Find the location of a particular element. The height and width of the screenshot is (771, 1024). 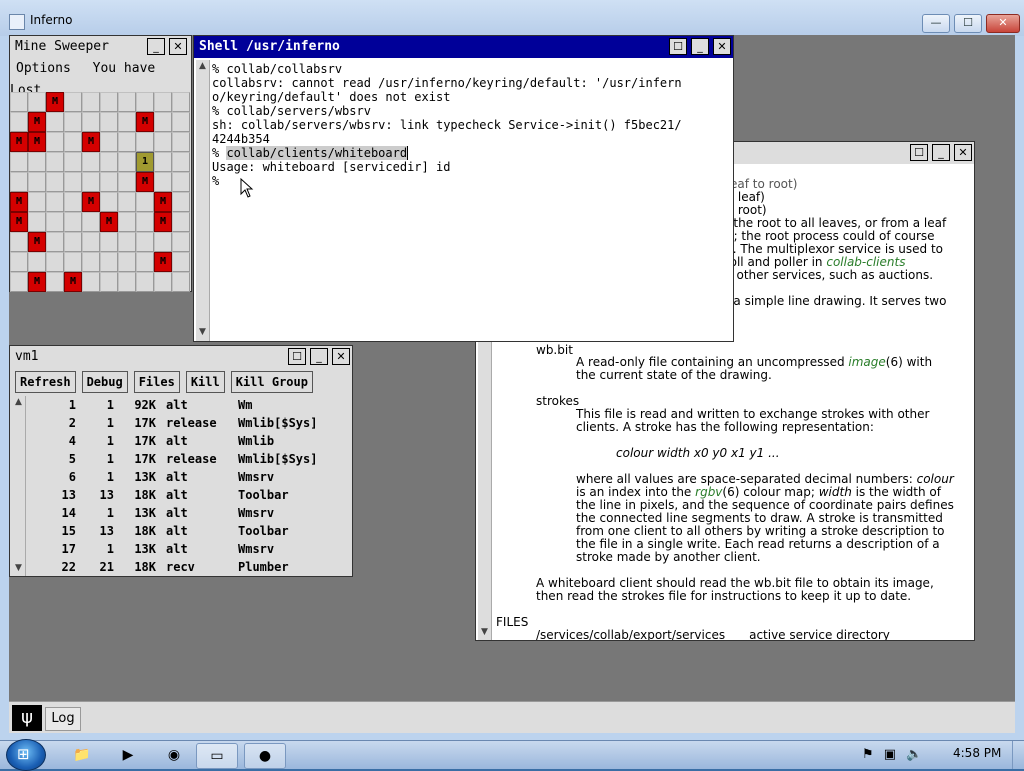

image-link: image is located at coordinates (866, 362).